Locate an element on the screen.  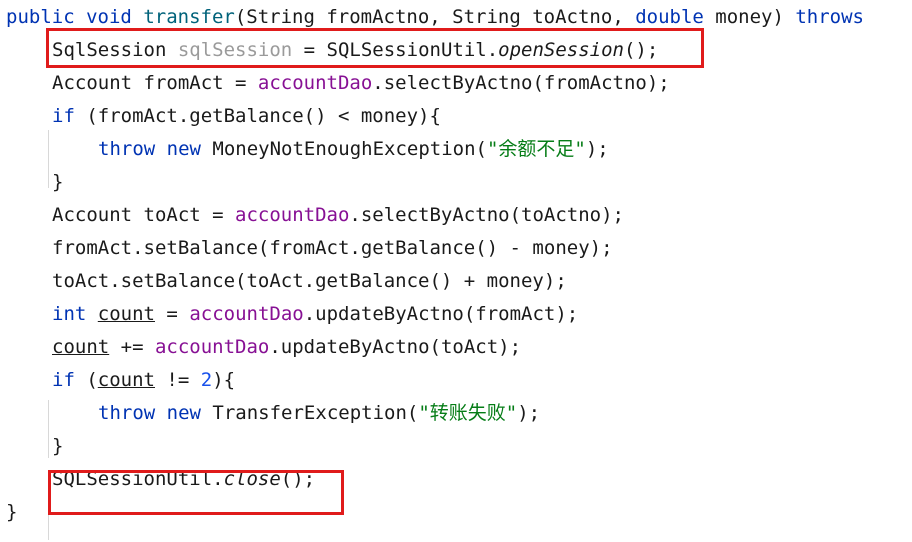
code-token: public is located at coordinates (40, 17).